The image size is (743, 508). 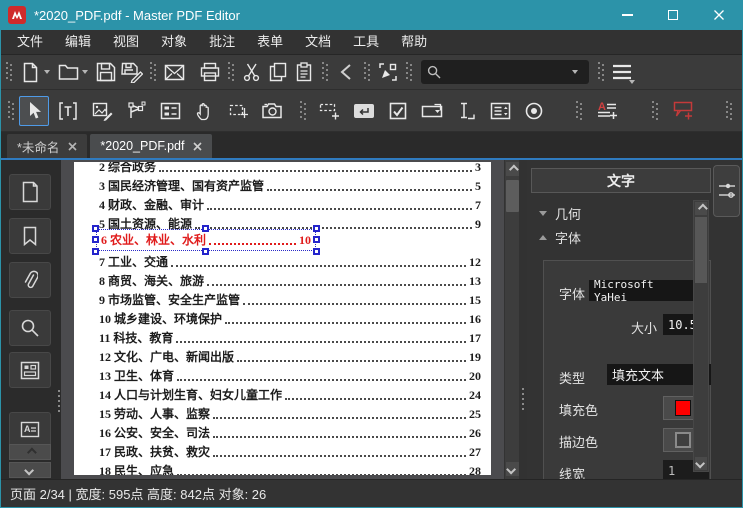 I want to click on sidebar-search-button, so click(x=30, y=328).